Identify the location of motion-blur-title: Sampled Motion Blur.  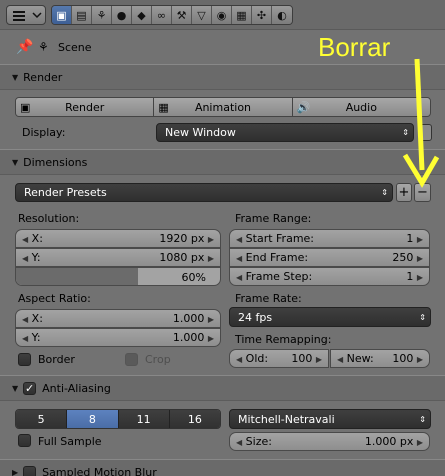
(99, 470).